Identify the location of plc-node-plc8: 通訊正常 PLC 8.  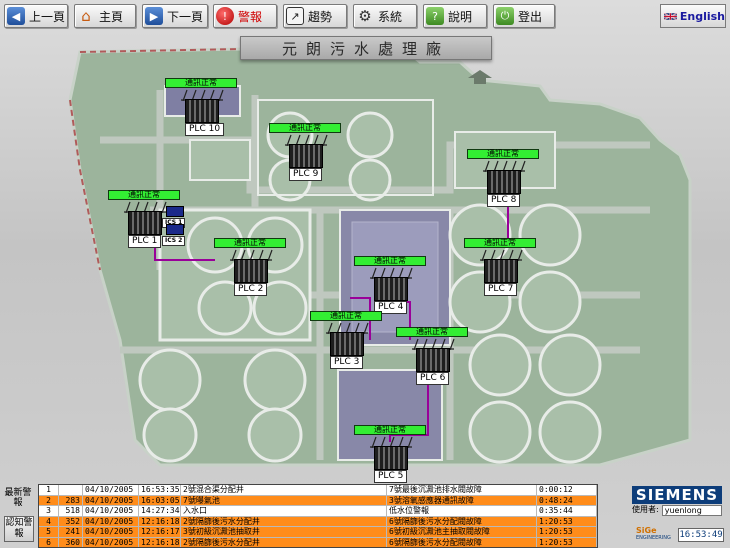
(507, 179).